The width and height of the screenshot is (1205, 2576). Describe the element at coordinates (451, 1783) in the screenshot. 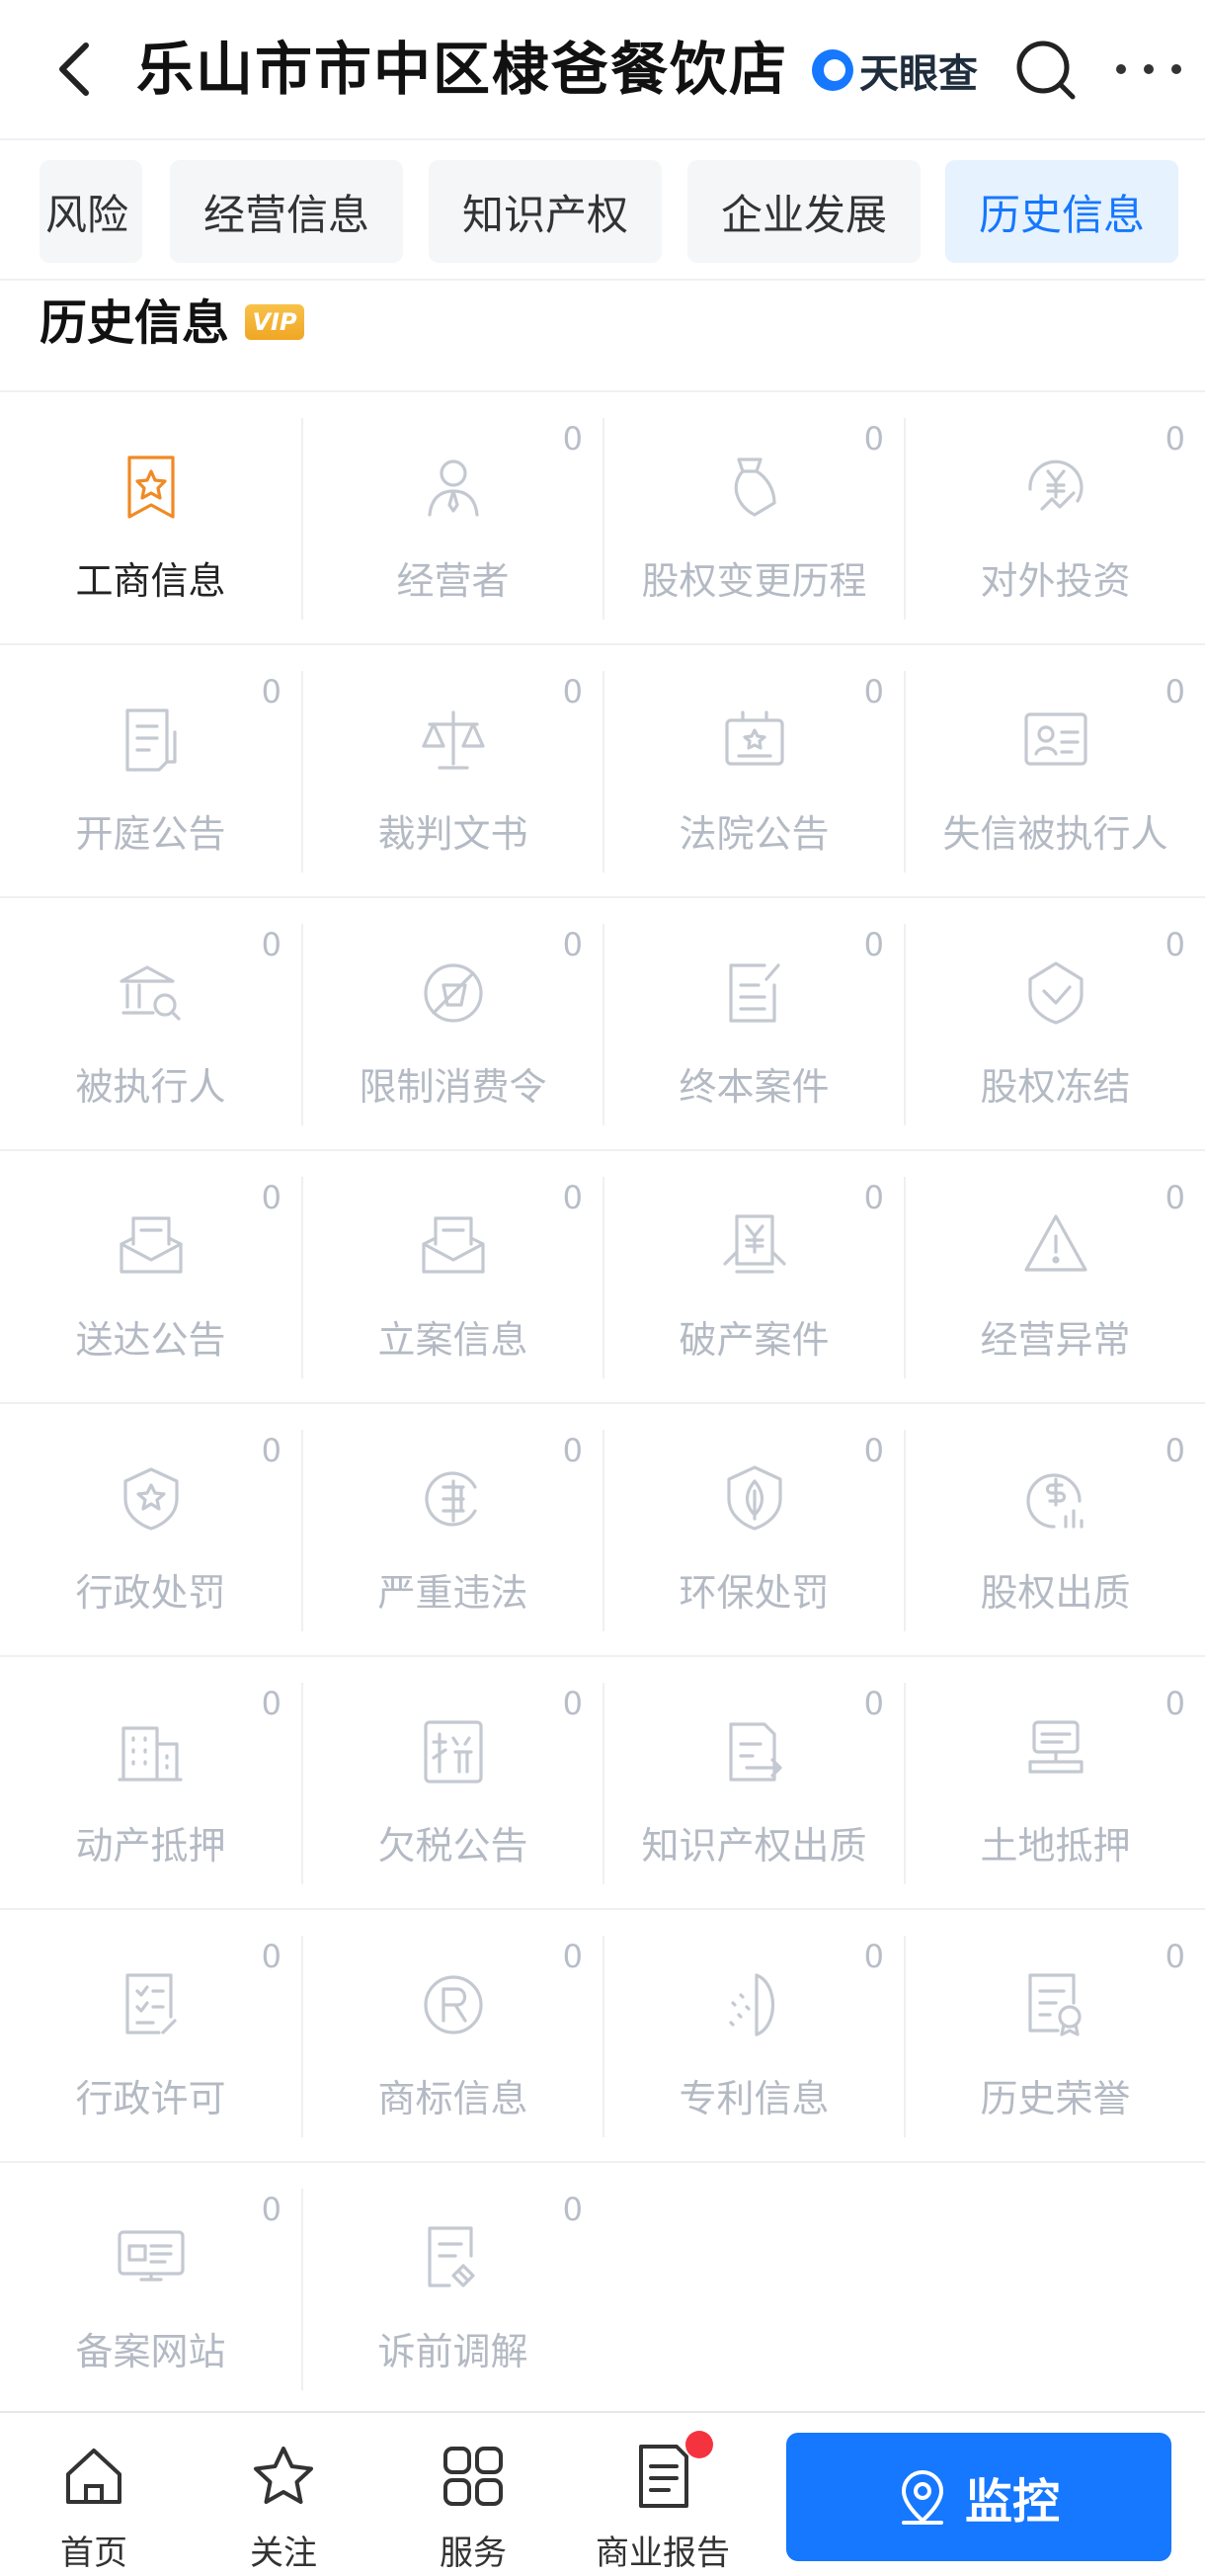

I see `grid-item: 0 欠税公告` at that location.